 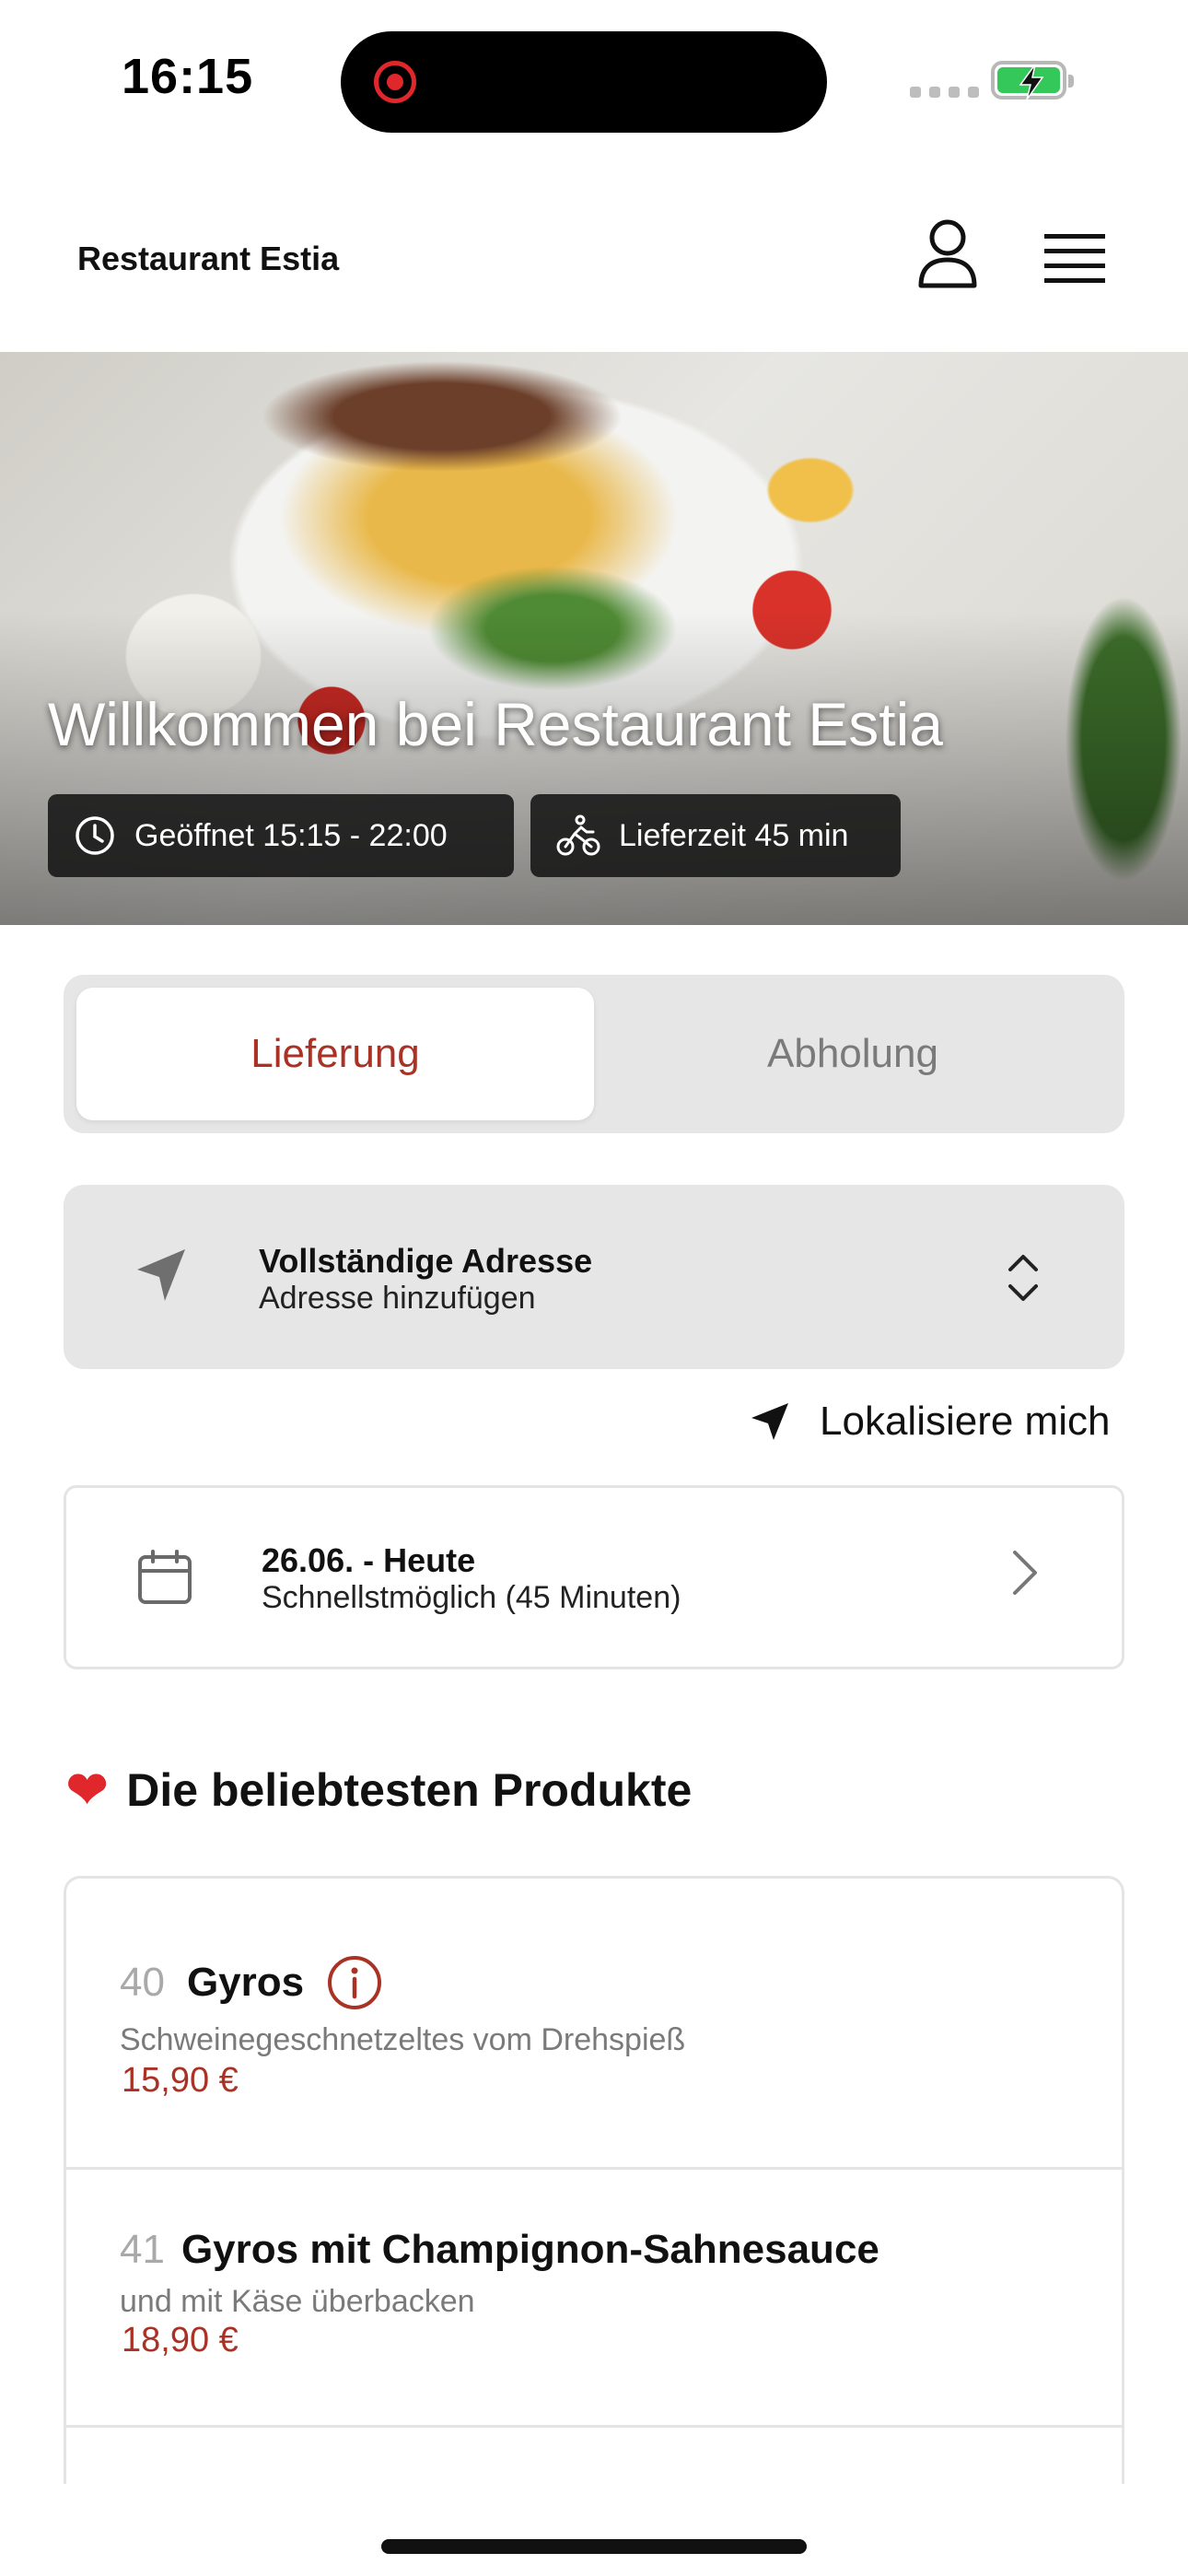 I want to click on status-time: 16:15, so click(x=188, y=76).